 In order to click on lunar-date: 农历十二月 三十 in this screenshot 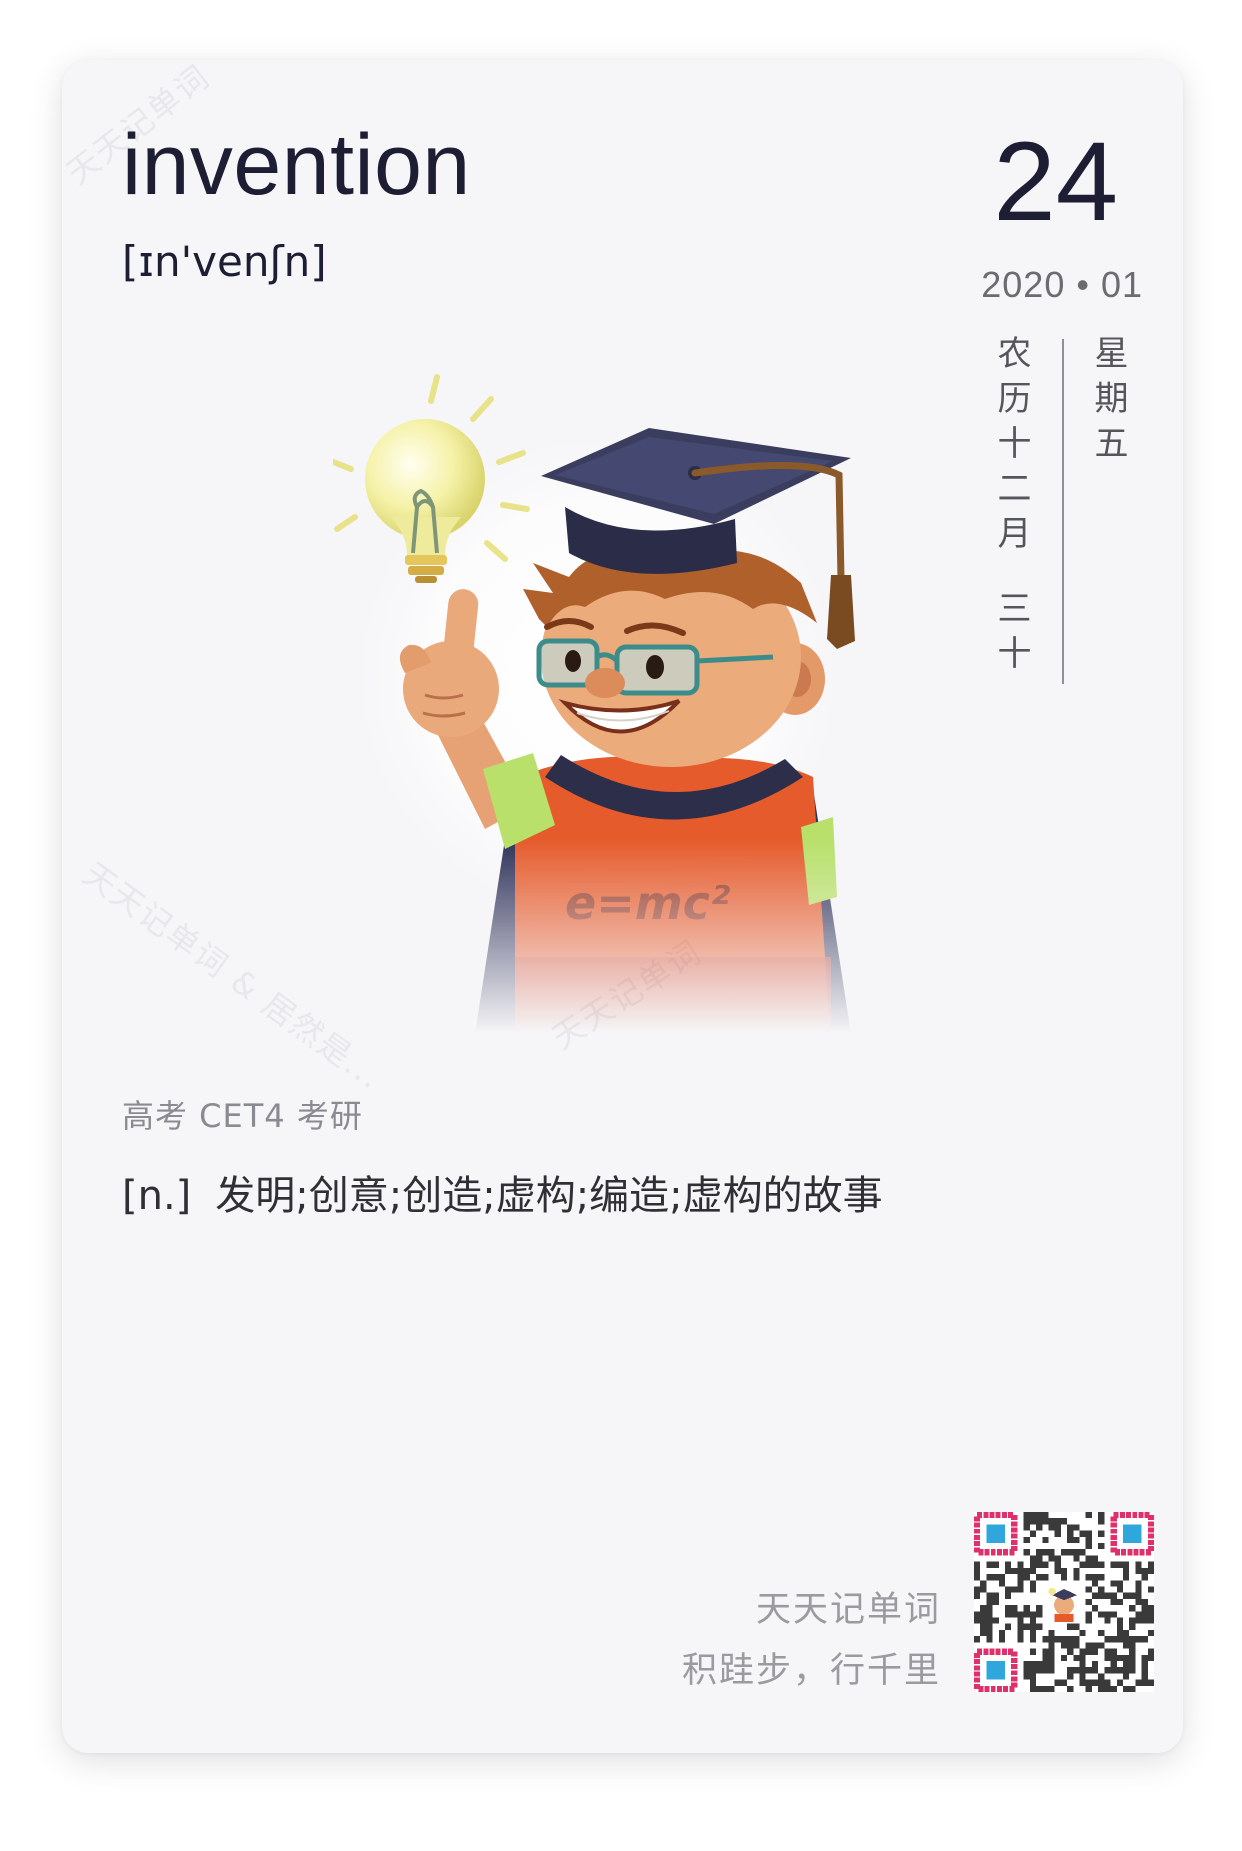, I will do `click(1011, 507)`.